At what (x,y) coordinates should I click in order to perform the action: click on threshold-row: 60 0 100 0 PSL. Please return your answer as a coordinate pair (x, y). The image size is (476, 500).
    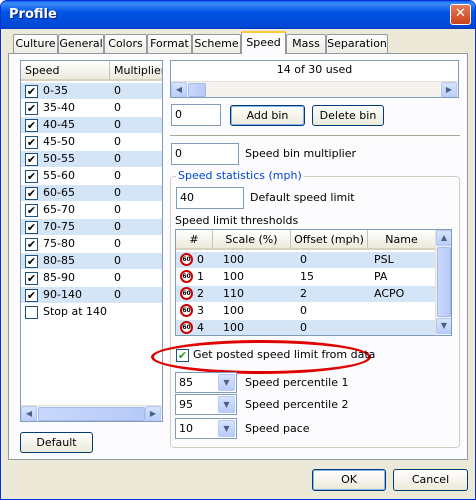
    Looking at the image, I should click on (305, 260).